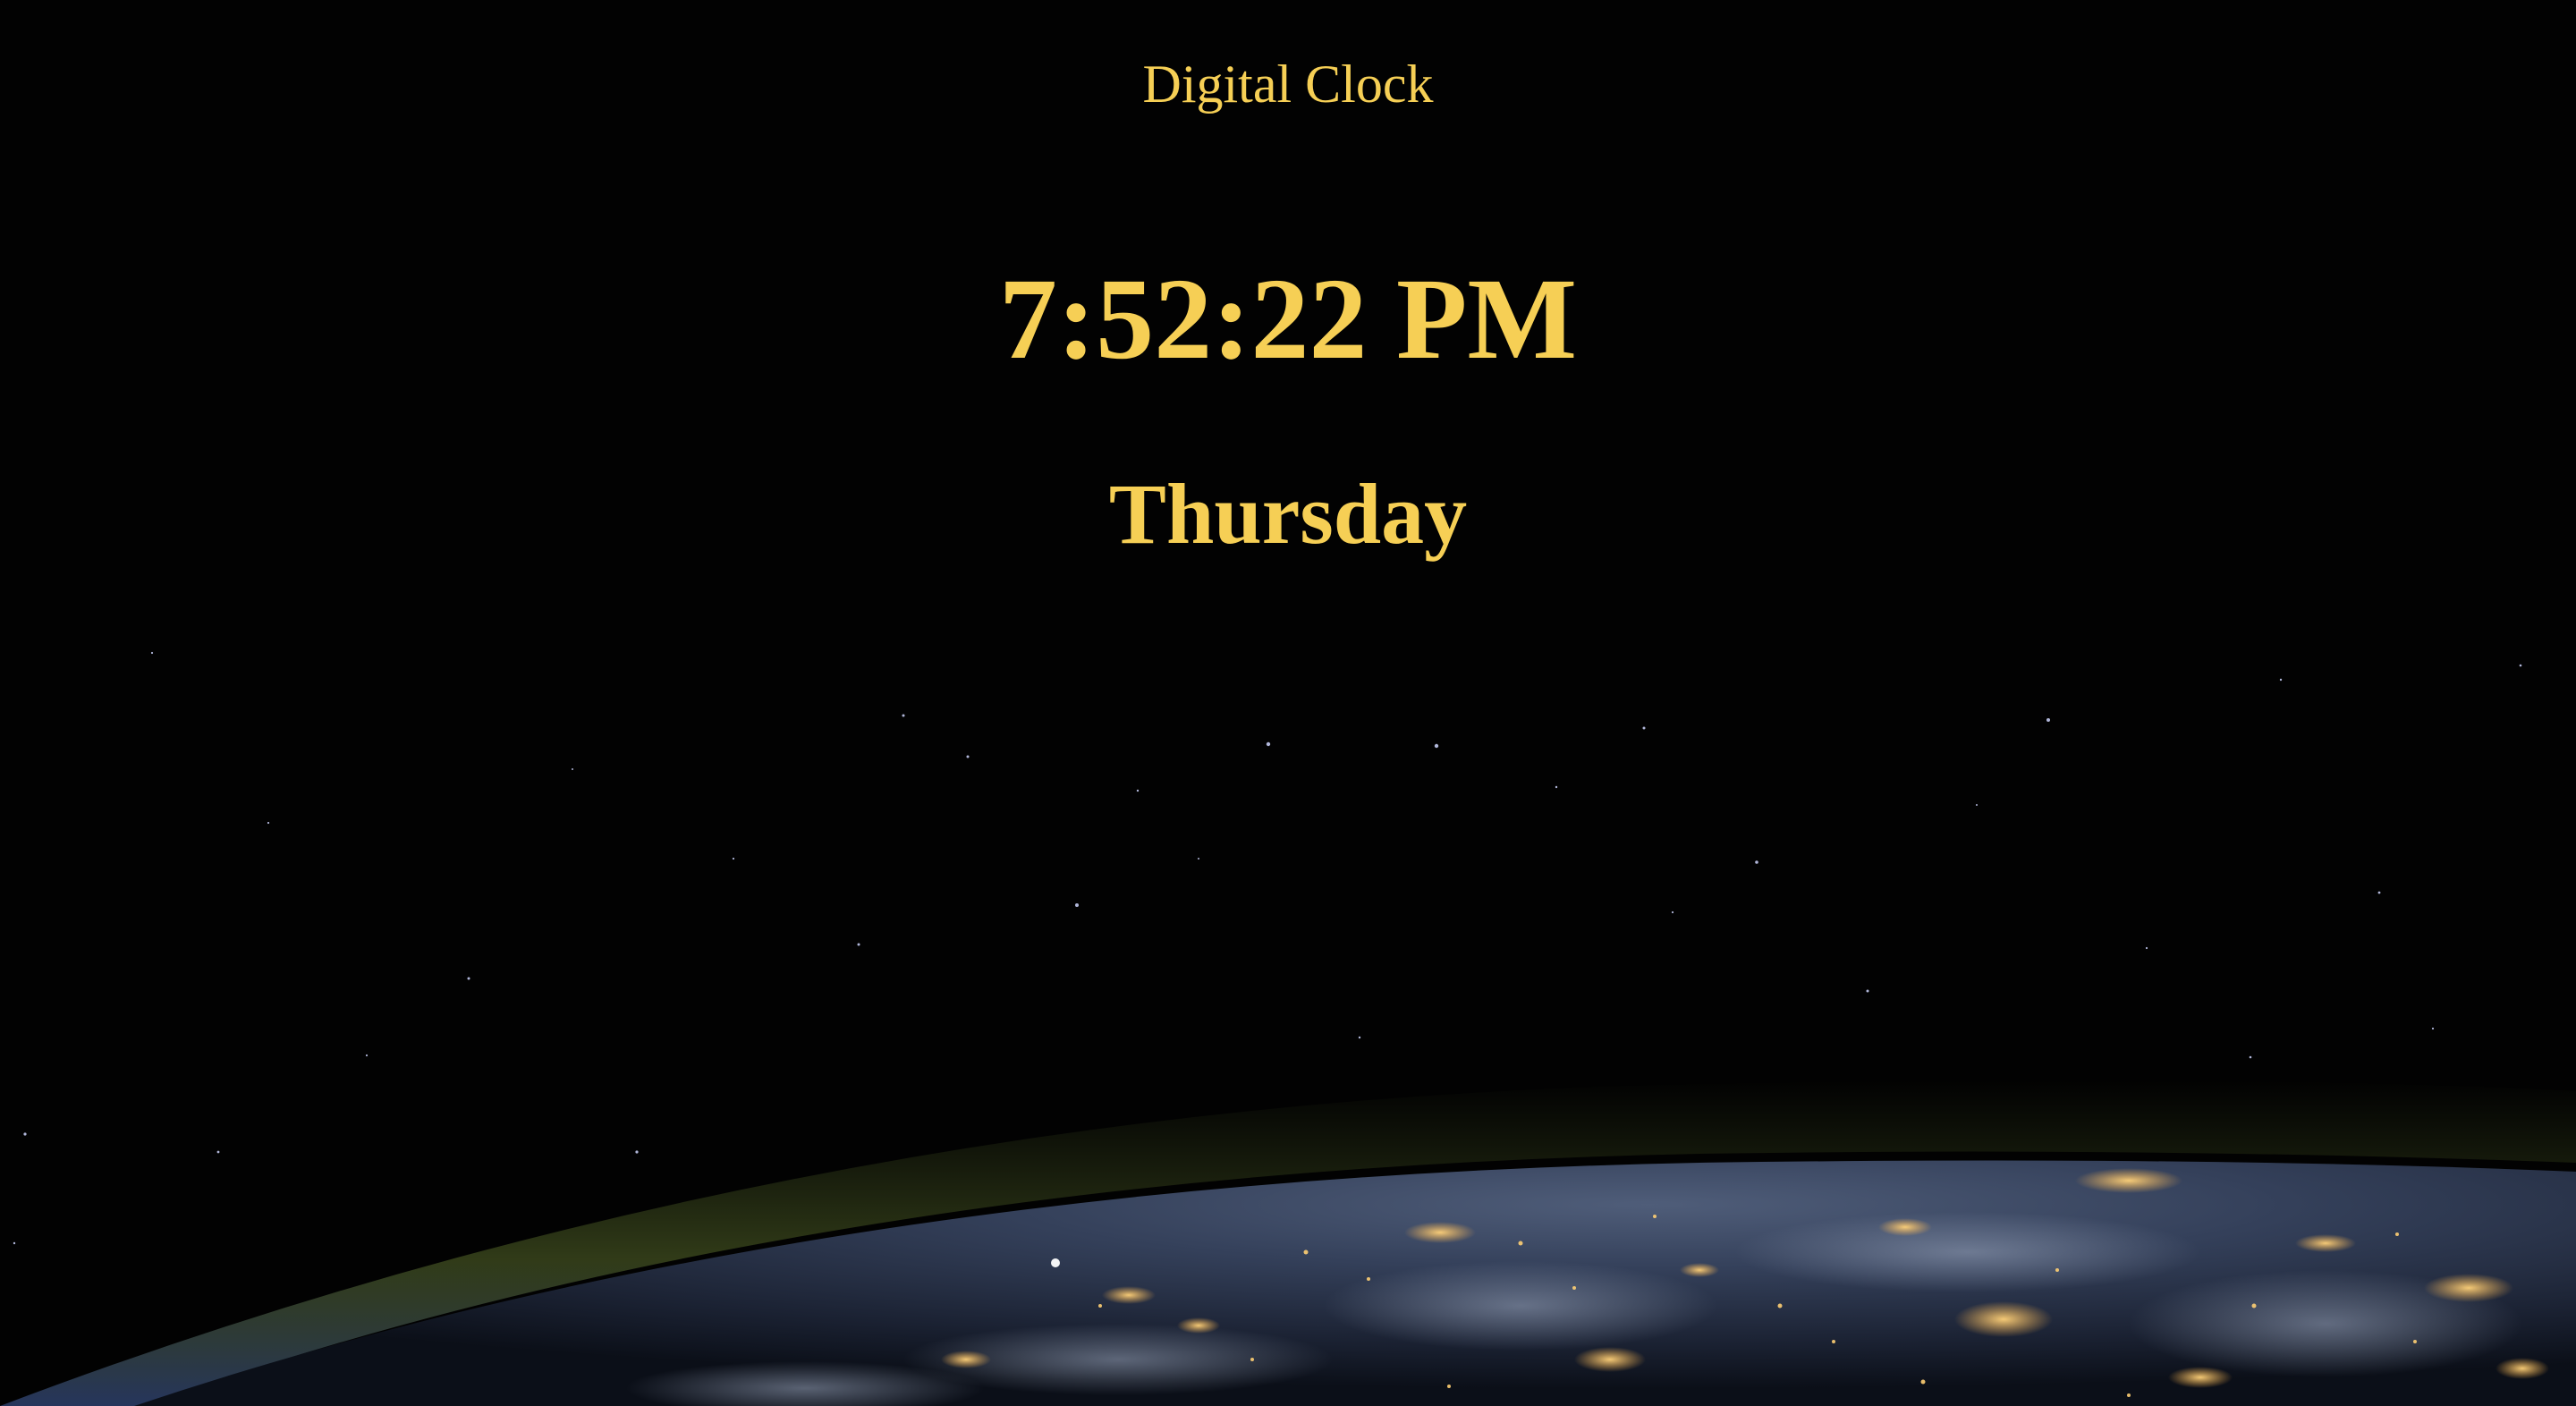  I want to click on clock-title: Digital Clock, so click(1288, 85).